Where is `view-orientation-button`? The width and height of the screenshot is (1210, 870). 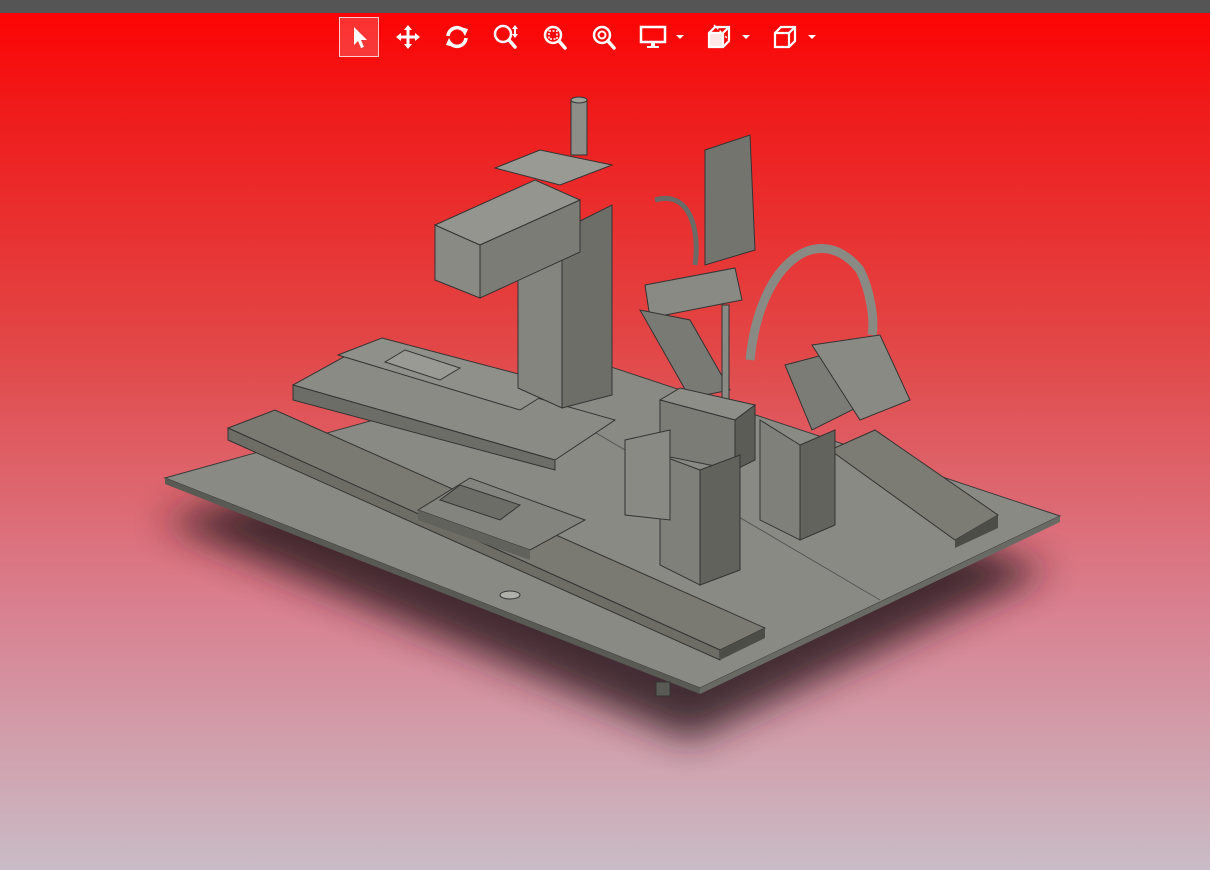 view-orientation-button is located at coordinates (785, 37).